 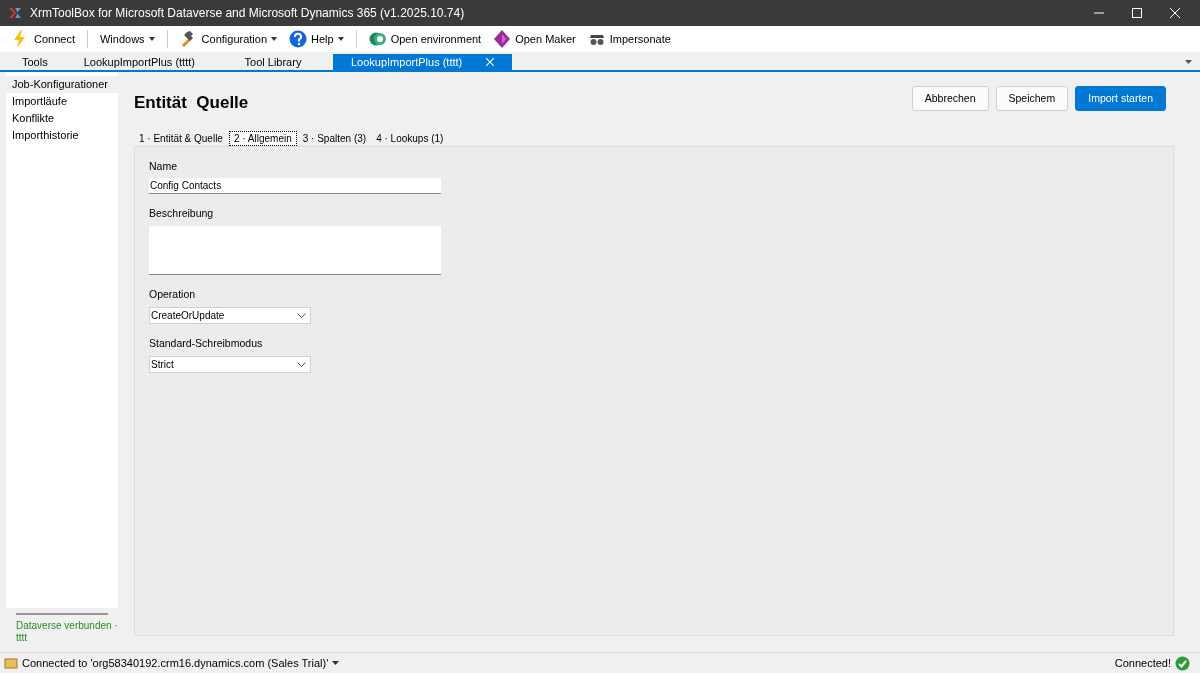 I want to click on page-heading: Entität Quelle, so click(x=191, y=103).